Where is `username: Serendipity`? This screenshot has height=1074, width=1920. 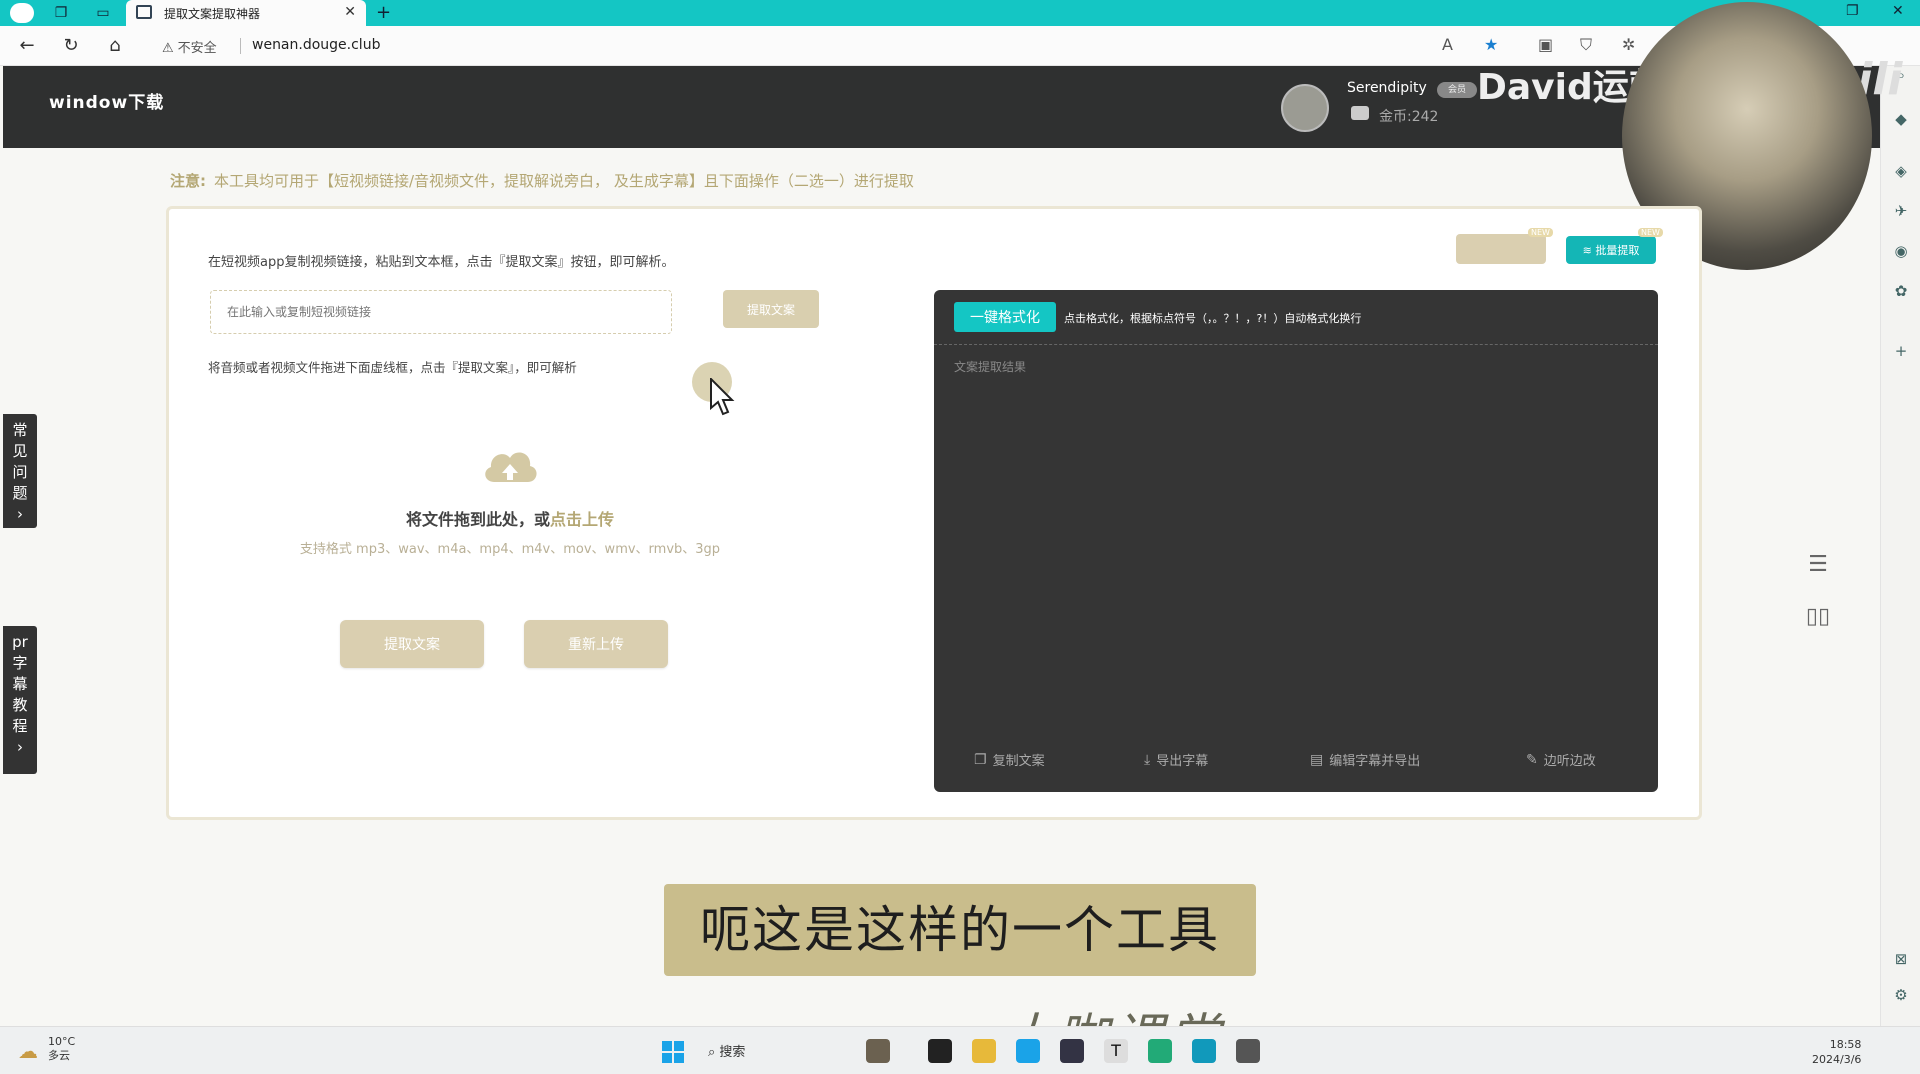 username: Serendipity is located at coordinates (1387, 88).